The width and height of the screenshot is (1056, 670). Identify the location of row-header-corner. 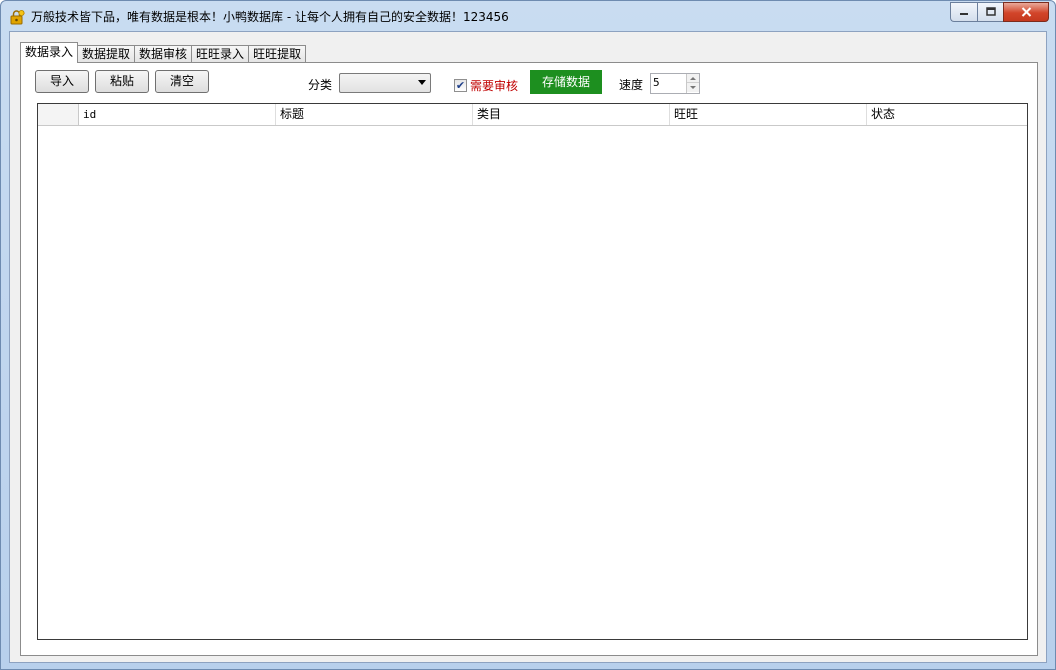
(58, 114).